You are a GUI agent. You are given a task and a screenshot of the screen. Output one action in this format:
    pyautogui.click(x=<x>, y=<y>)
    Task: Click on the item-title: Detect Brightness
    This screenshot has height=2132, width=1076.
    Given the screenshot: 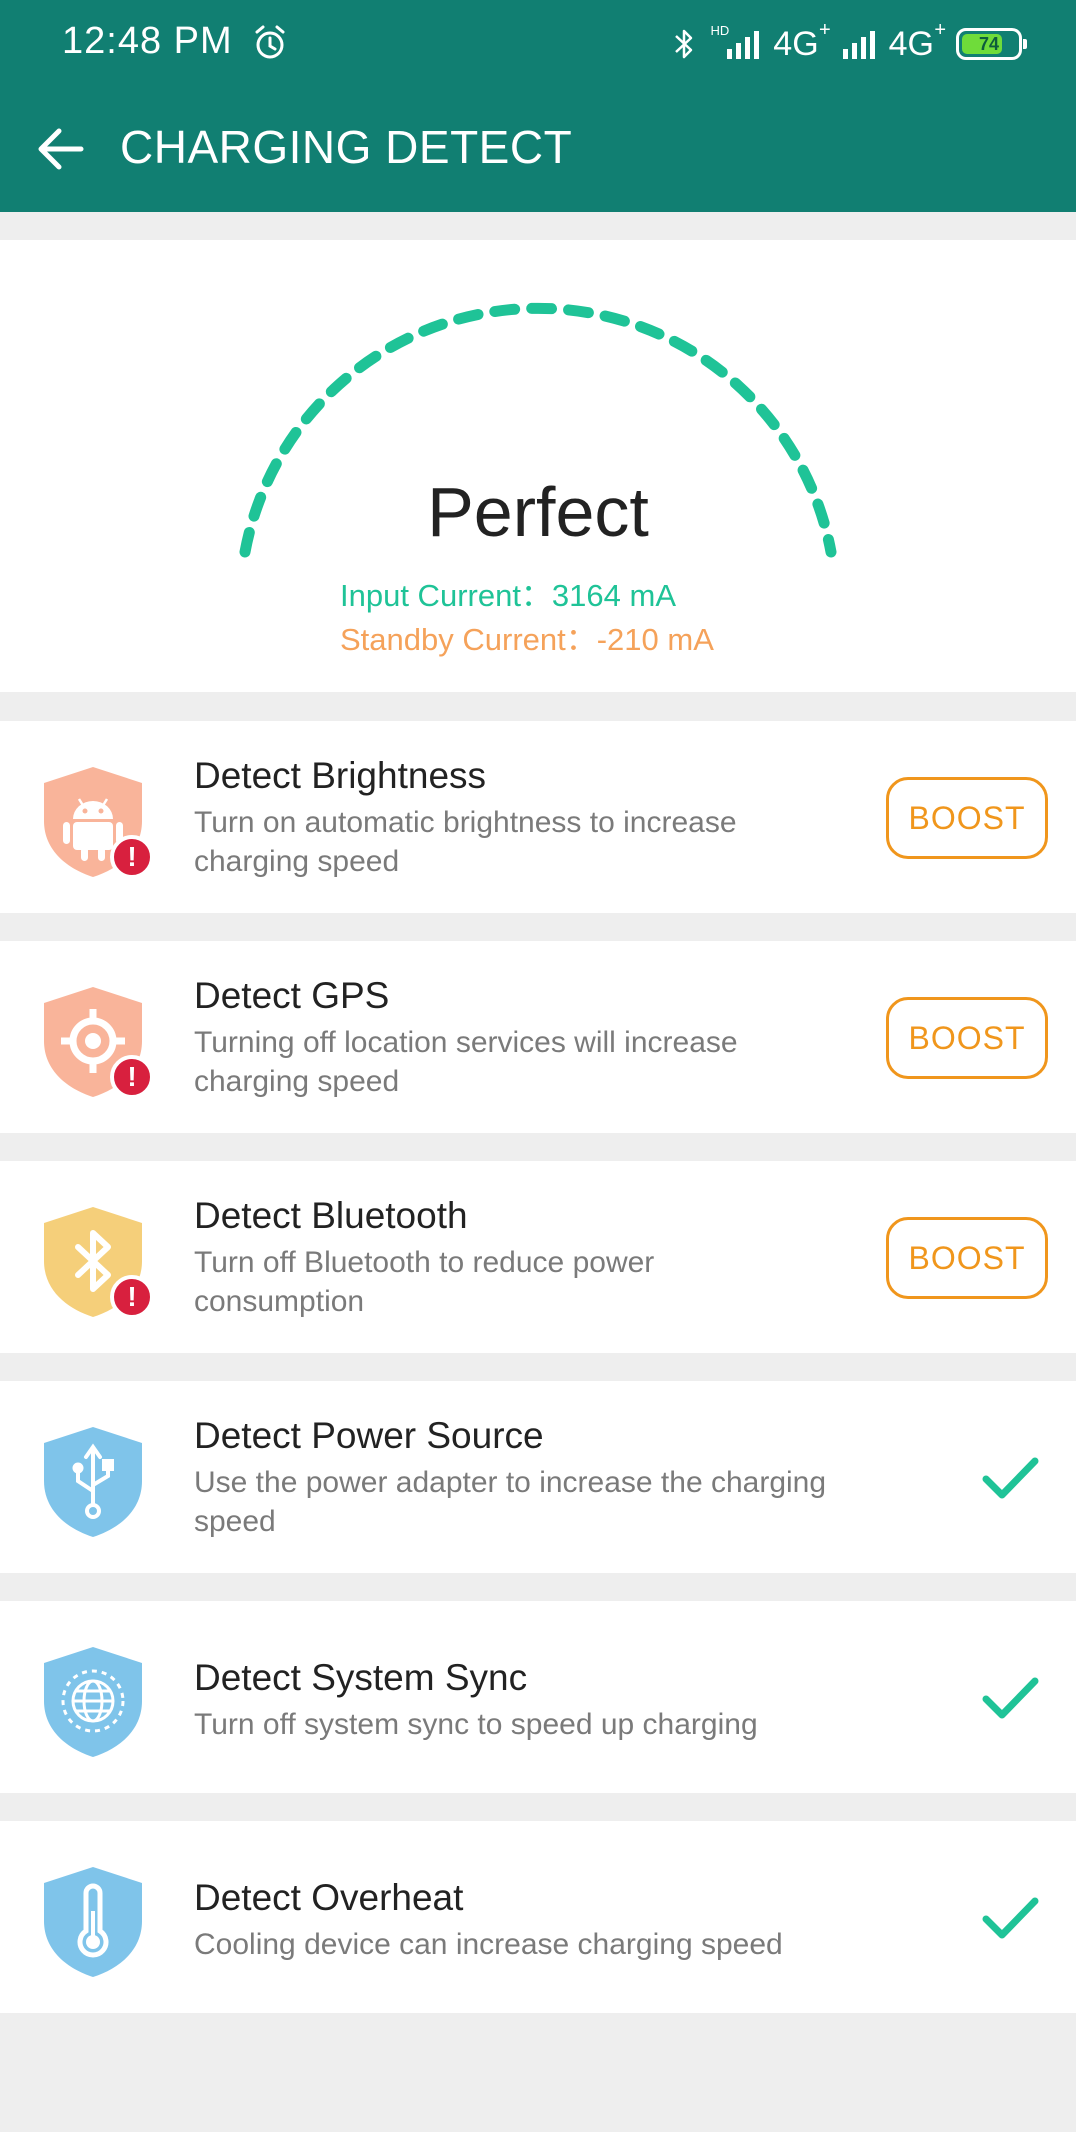 What is the action you would take?
    pyautogui.click(x=340, y=775)
    